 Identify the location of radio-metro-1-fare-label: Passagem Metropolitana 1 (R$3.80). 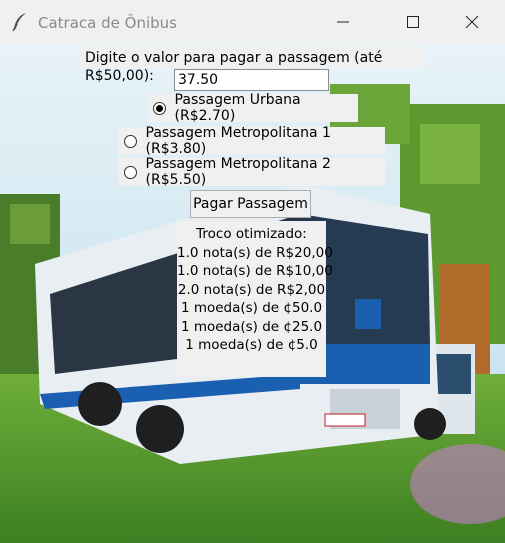
(238, 141).